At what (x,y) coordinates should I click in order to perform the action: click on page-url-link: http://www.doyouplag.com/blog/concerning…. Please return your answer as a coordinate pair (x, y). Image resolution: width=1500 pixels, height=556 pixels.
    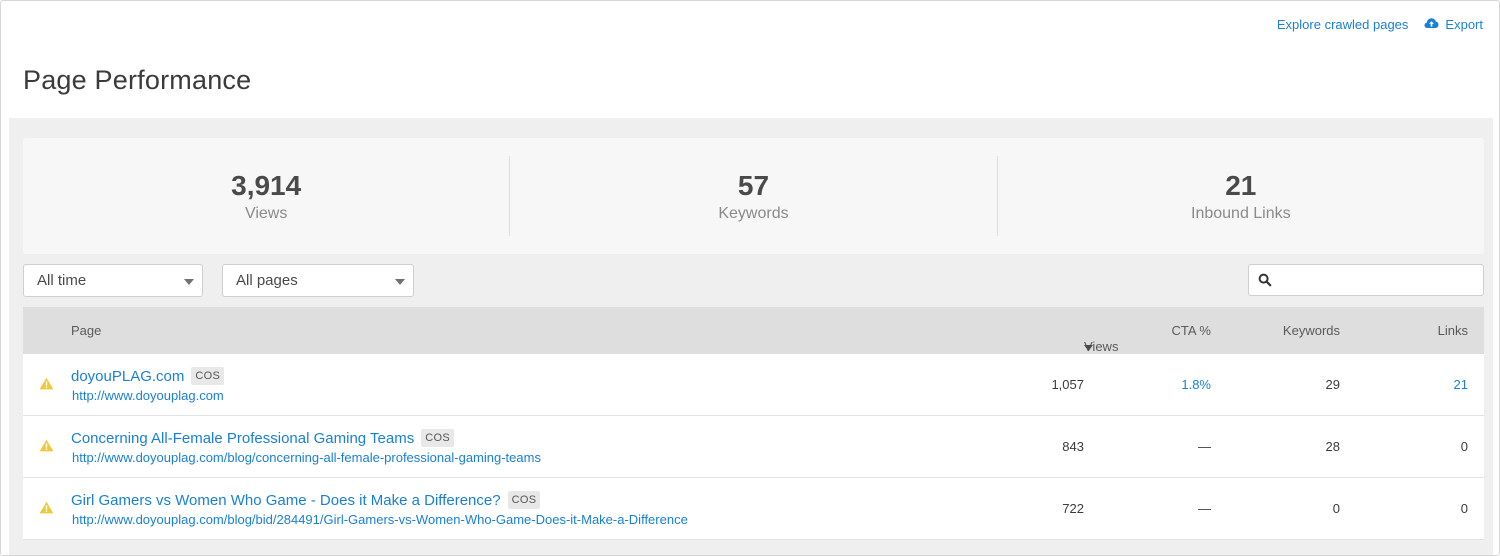
    Looking at the image, I should click on (306, 457).